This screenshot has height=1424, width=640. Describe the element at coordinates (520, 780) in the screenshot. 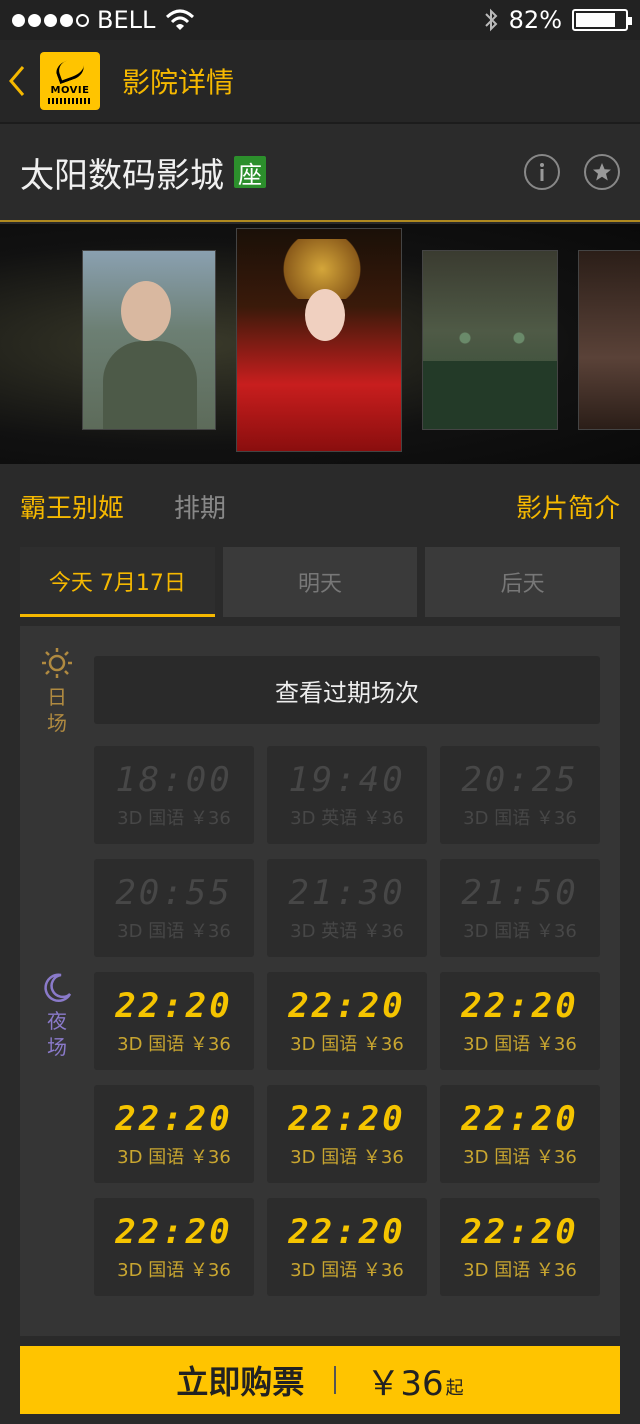

I see `showtime-time: 20:25` at that location.